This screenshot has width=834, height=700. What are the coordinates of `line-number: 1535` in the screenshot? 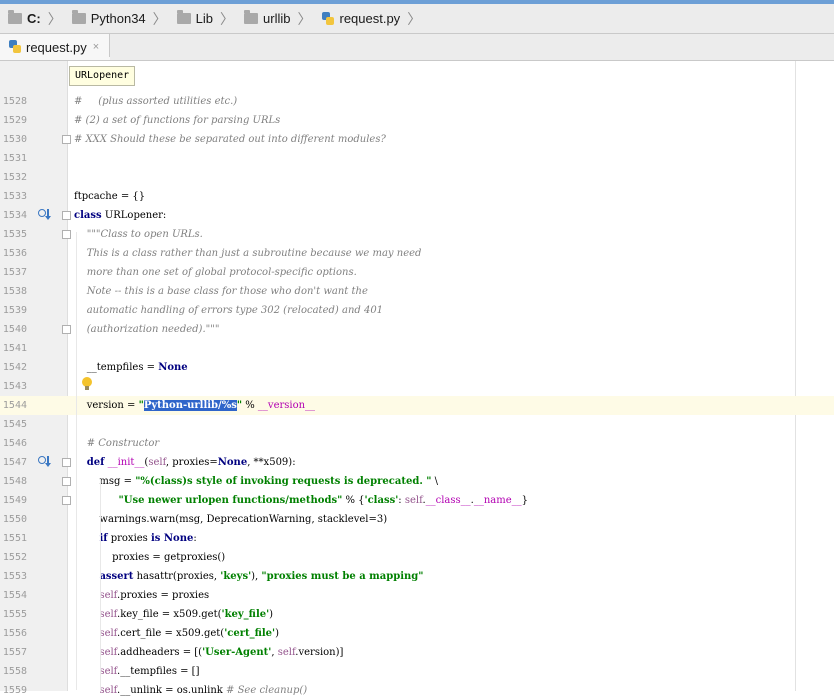 It's located at (14, 234).